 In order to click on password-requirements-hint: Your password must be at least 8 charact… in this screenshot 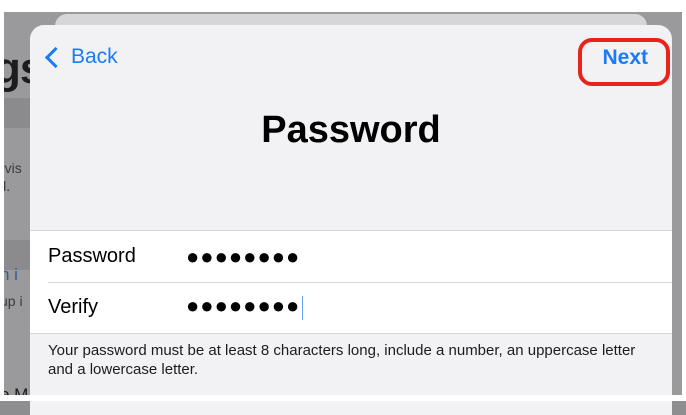, I will do `click(342, 360)`.